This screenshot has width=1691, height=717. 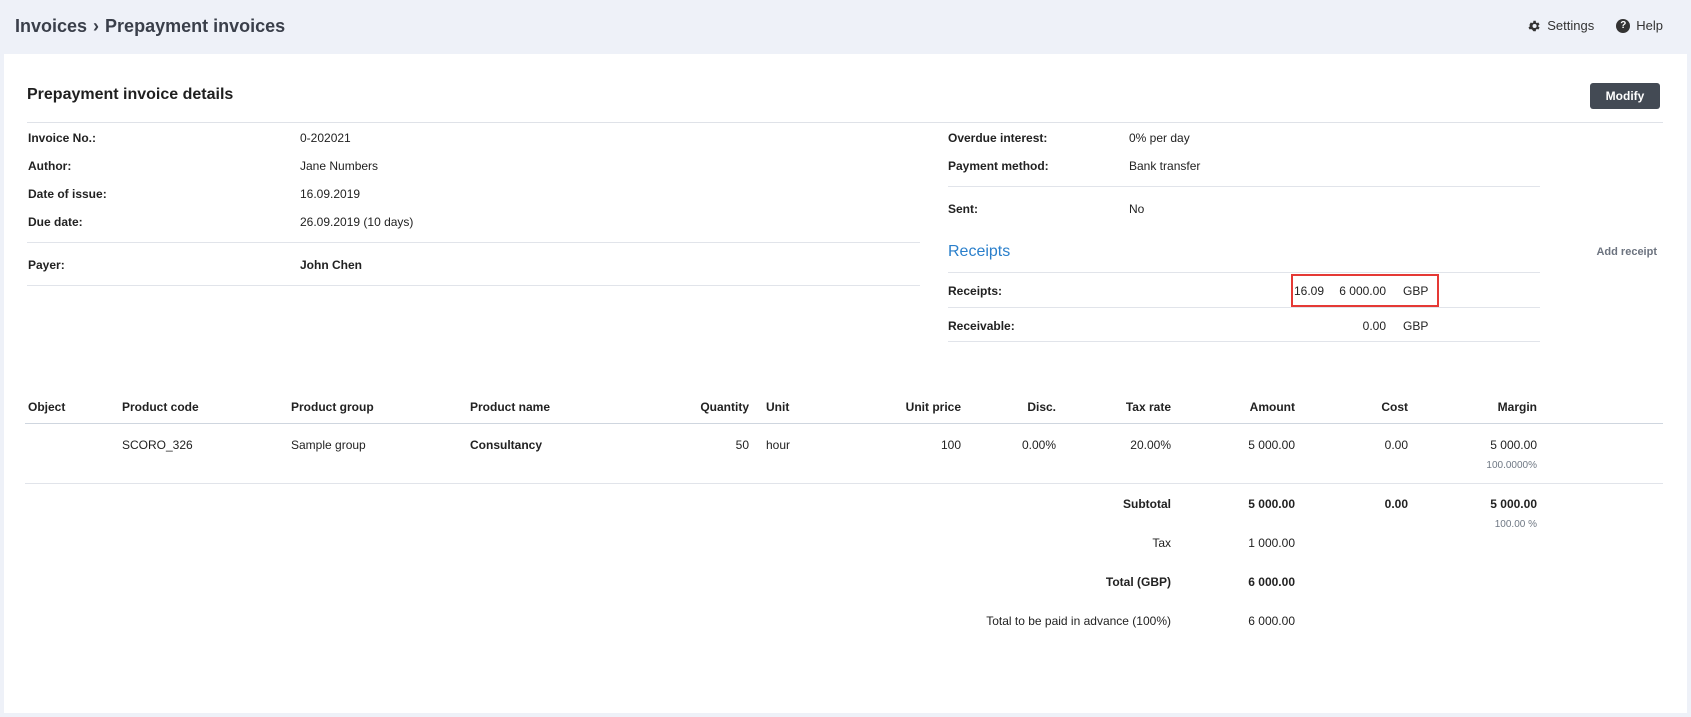 What do you see at coordinates (160, 407) in the screenshot?
I see `column-header-product-code: Product code` at bounding box center [160, 407].